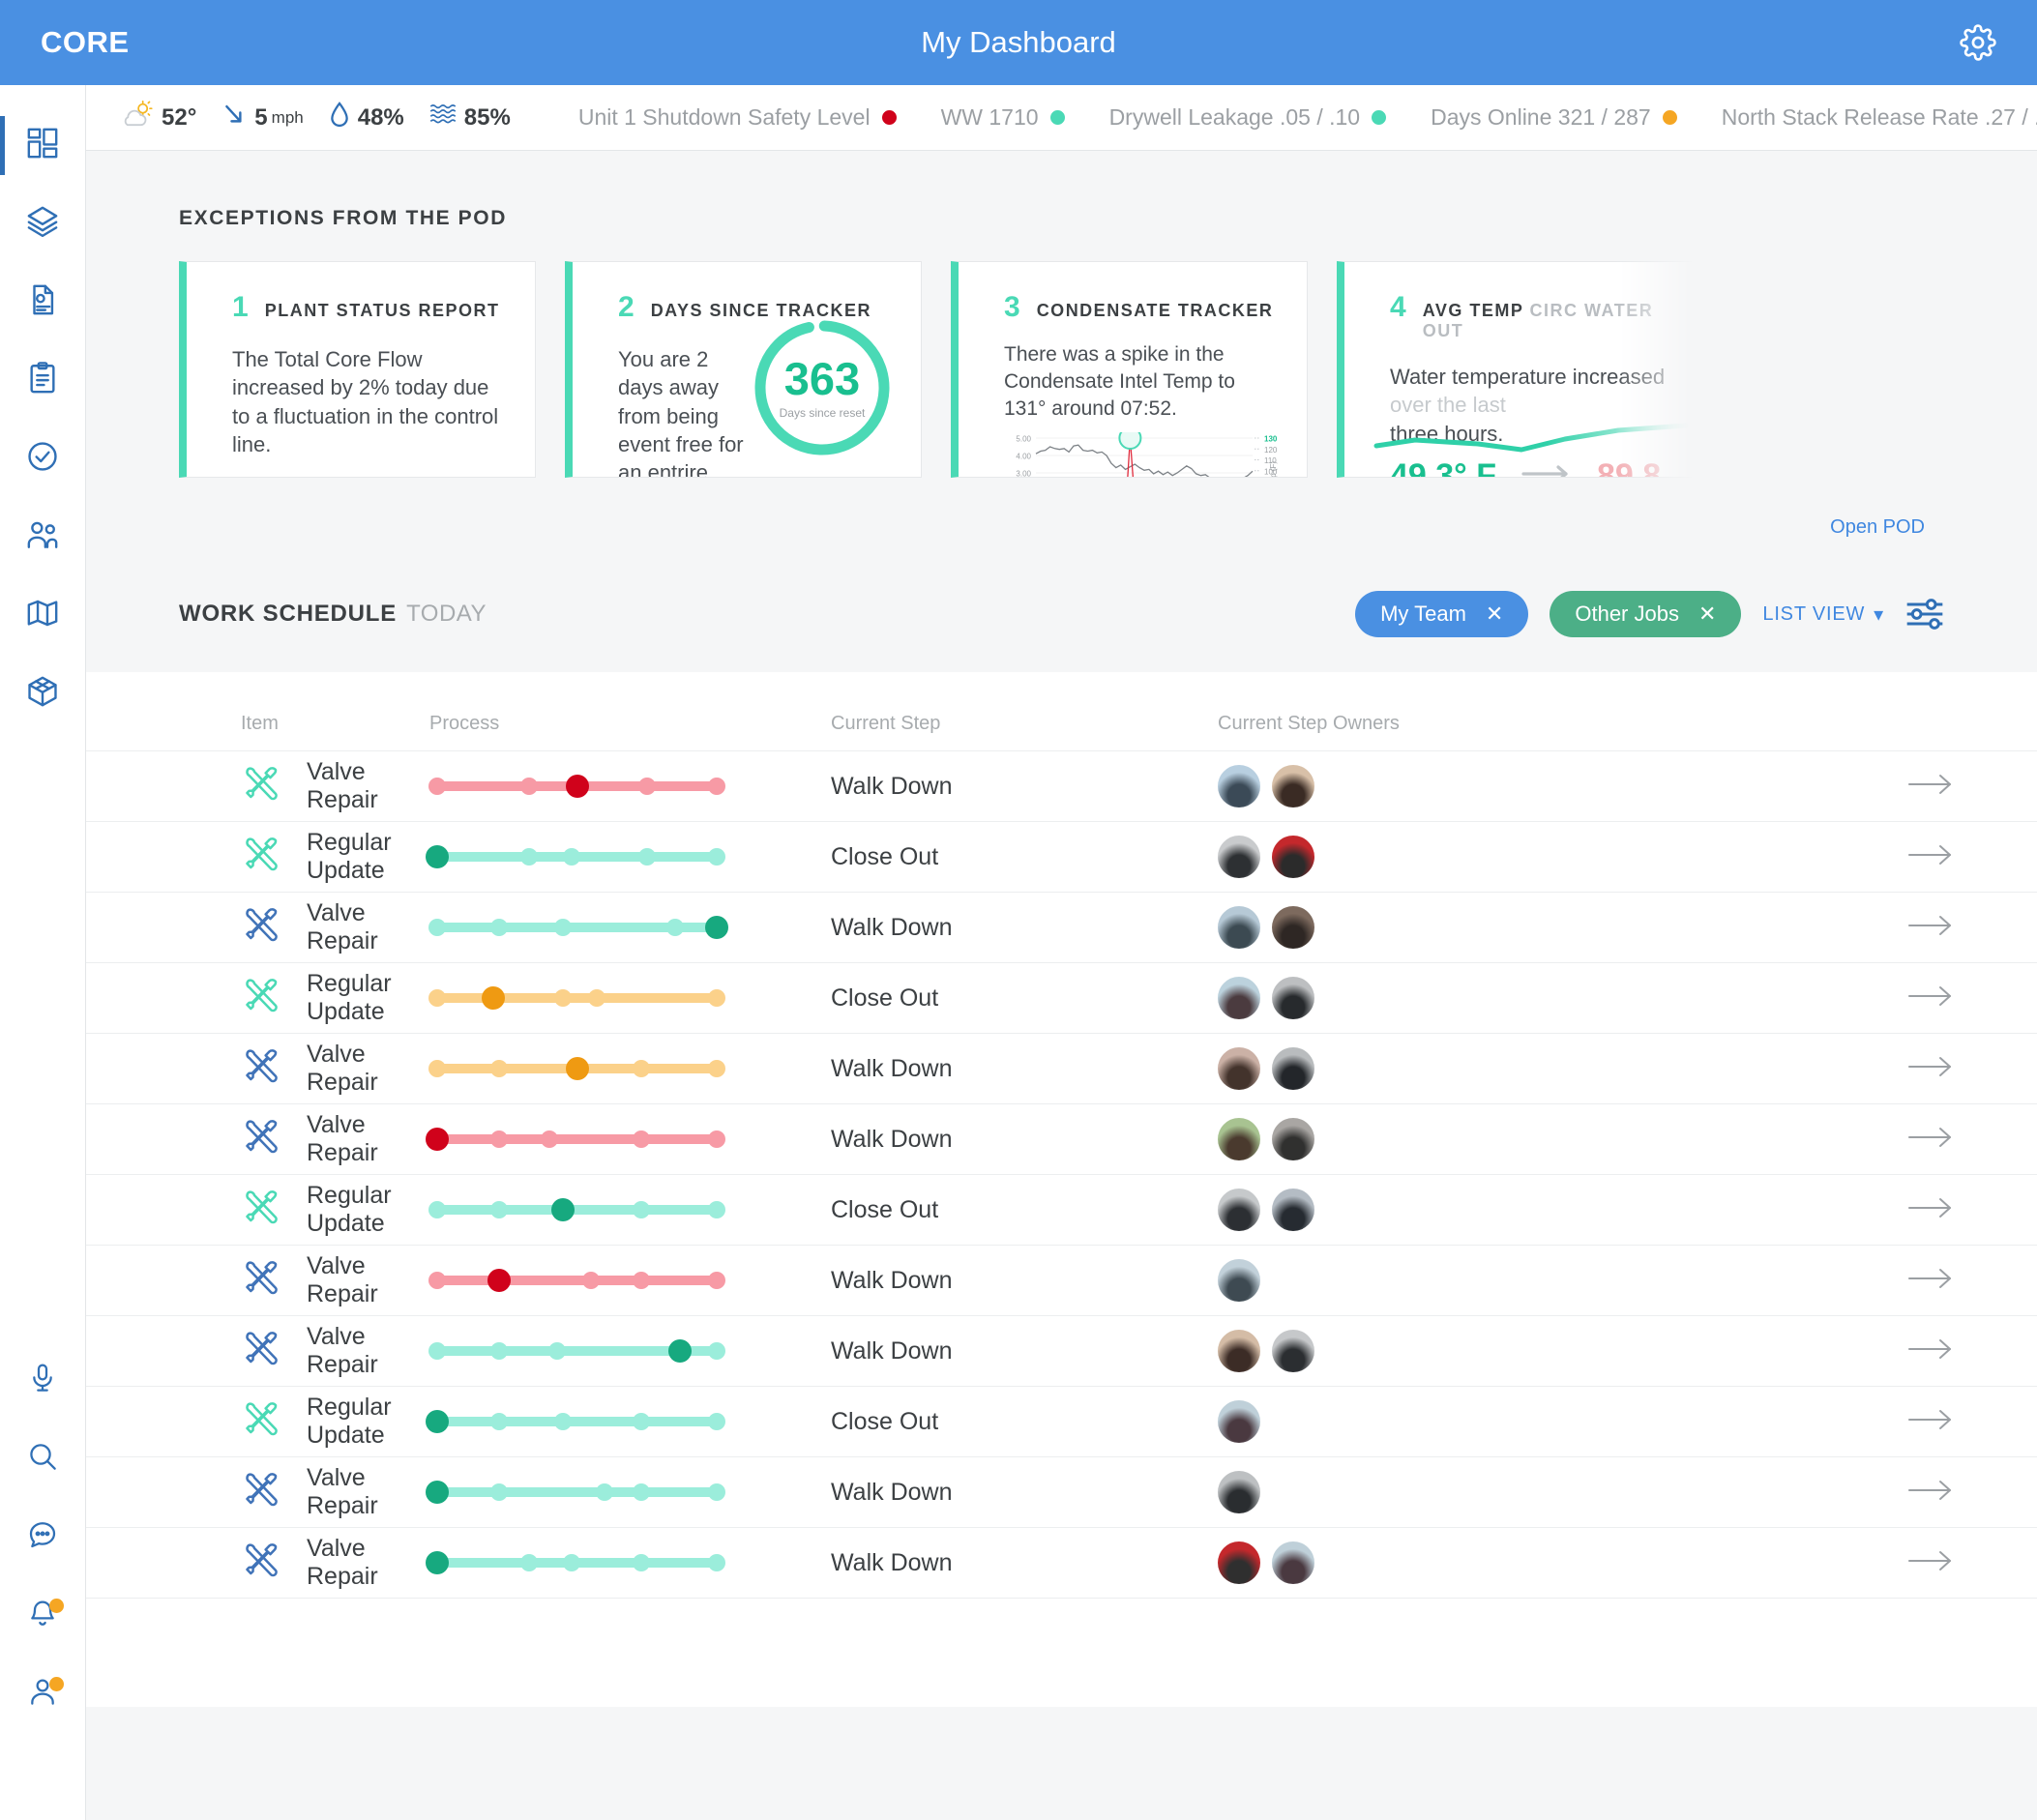 This screenshot has height=1820, width=2037. Describe the element at coordinates (1880, 118) in the screenshot. I see `kpi-item: North Stack Release Rate .27 / .30` at that location.